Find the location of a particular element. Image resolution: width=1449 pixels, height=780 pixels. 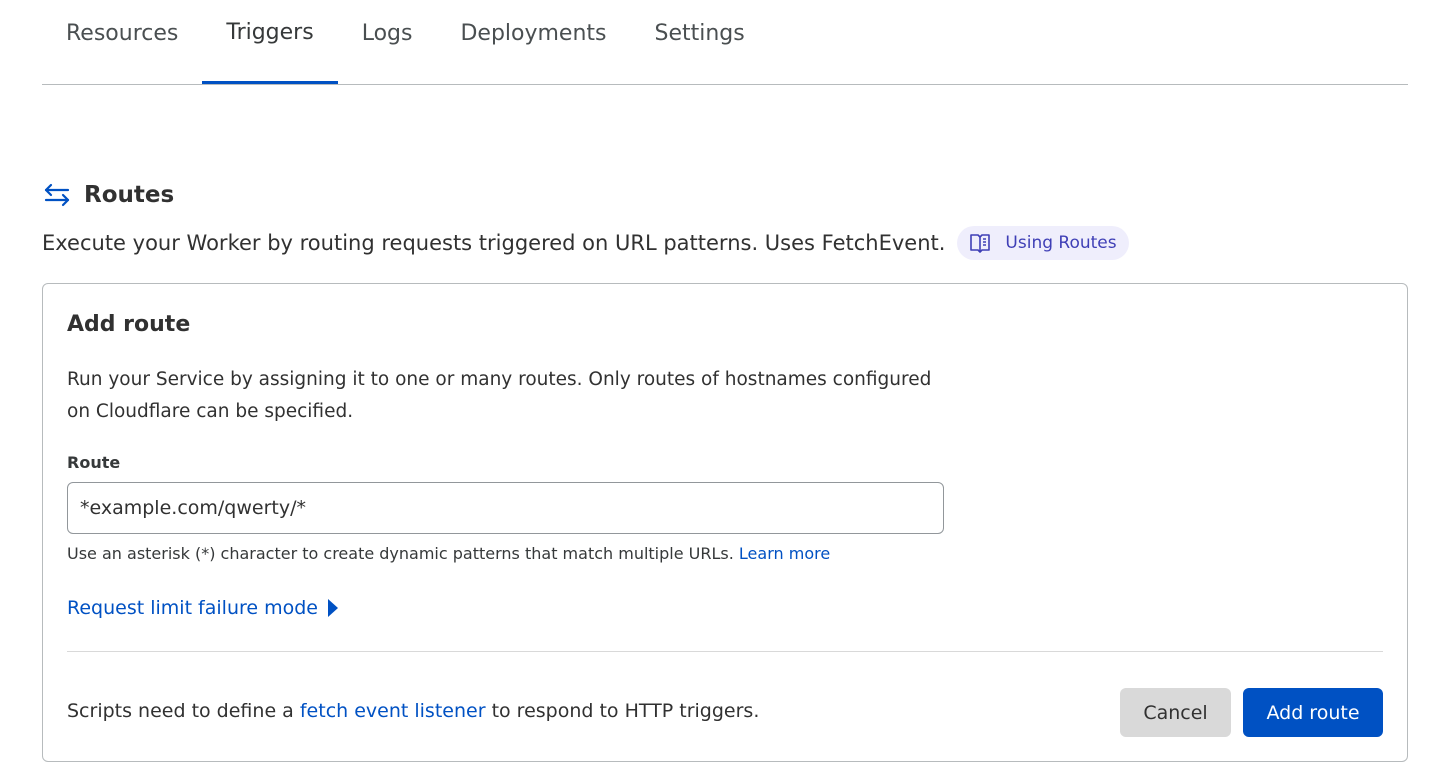

learn-more-link: Learn more is located at coordinates (784, 553).